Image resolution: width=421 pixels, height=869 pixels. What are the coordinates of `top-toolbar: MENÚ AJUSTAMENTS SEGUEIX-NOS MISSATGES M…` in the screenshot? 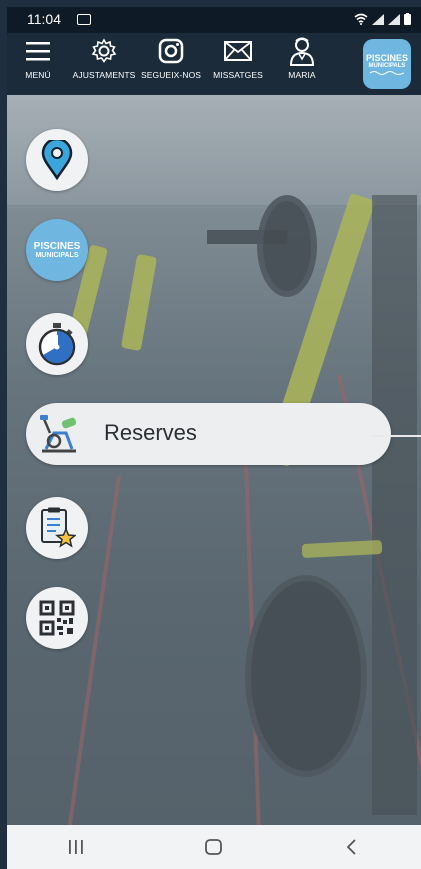 It's located at (214, 64).